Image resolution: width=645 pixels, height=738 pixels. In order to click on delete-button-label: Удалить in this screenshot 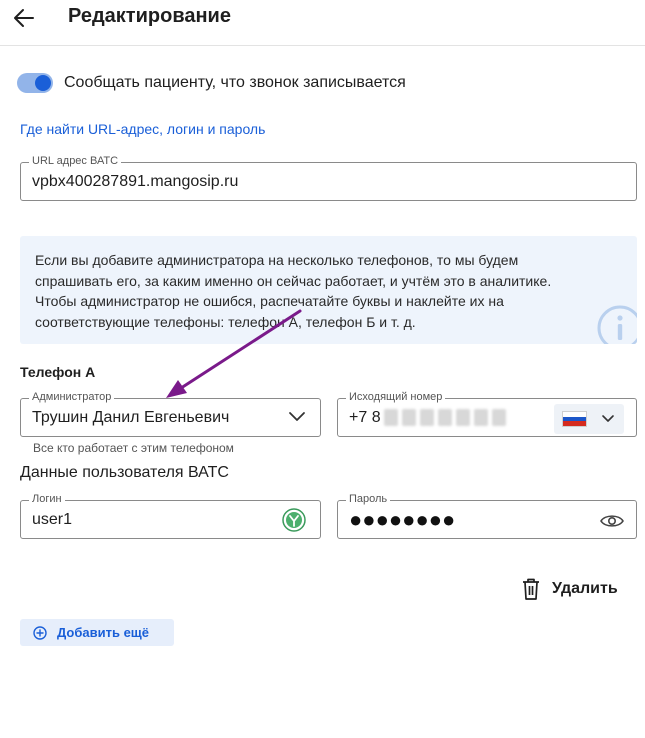, I will do `click(585, 588)`.